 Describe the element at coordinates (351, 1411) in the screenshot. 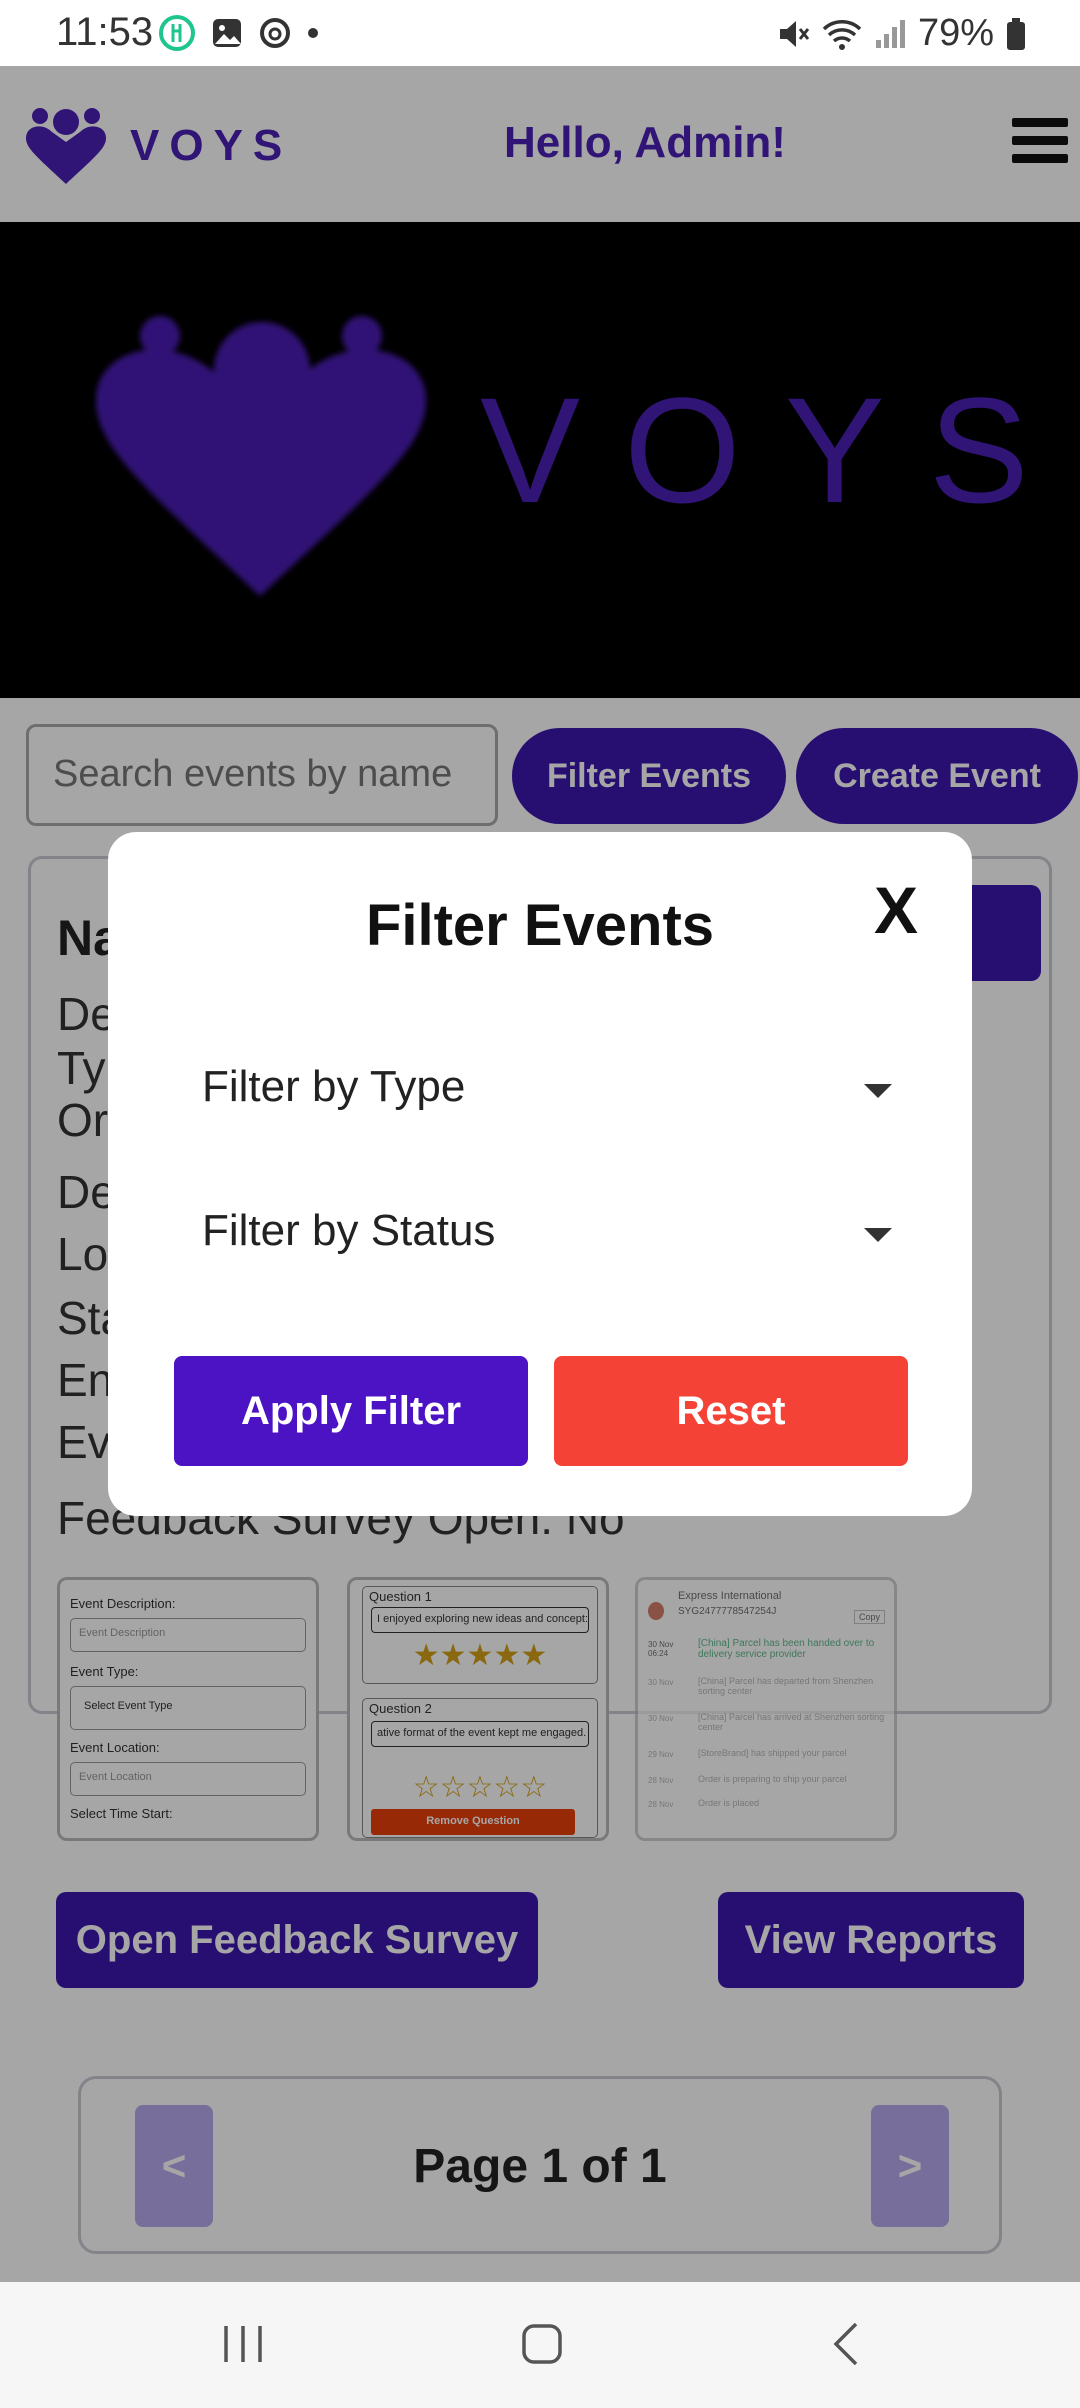

I see `apply-filter-button: Apply Filter` at that location.